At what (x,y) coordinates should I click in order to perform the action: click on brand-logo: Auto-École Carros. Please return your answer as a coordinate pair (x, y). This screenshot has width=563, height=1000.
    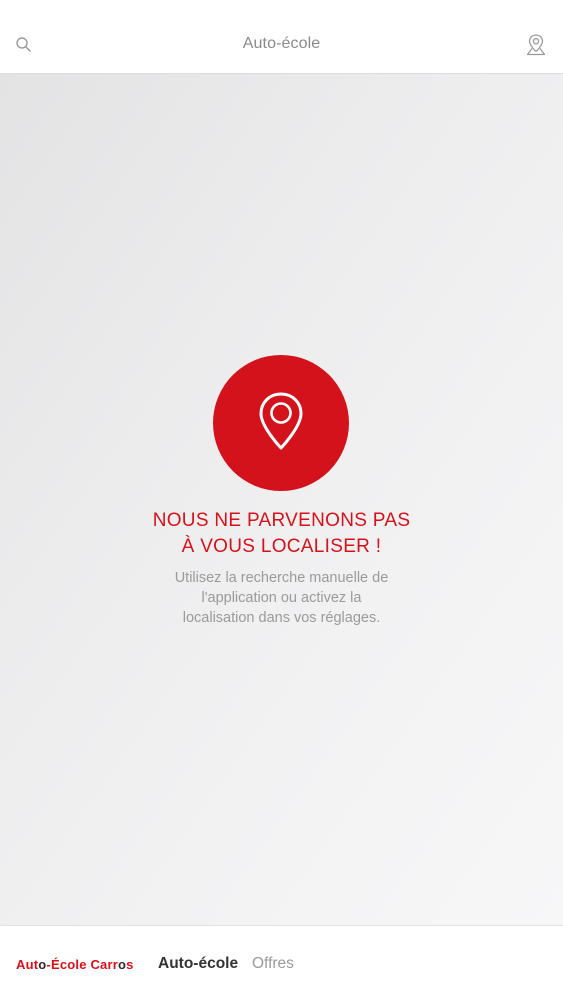
    Looking at the image, I should click on (75, 964).